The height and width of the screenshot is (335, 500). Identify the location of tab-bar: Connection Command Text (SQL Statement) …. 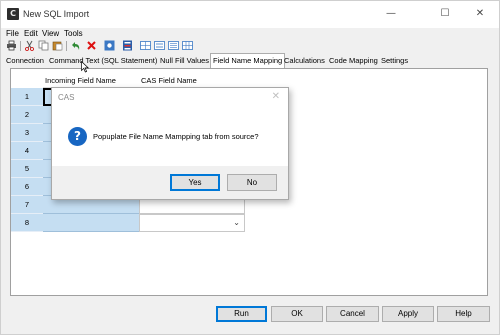
(250, 60).